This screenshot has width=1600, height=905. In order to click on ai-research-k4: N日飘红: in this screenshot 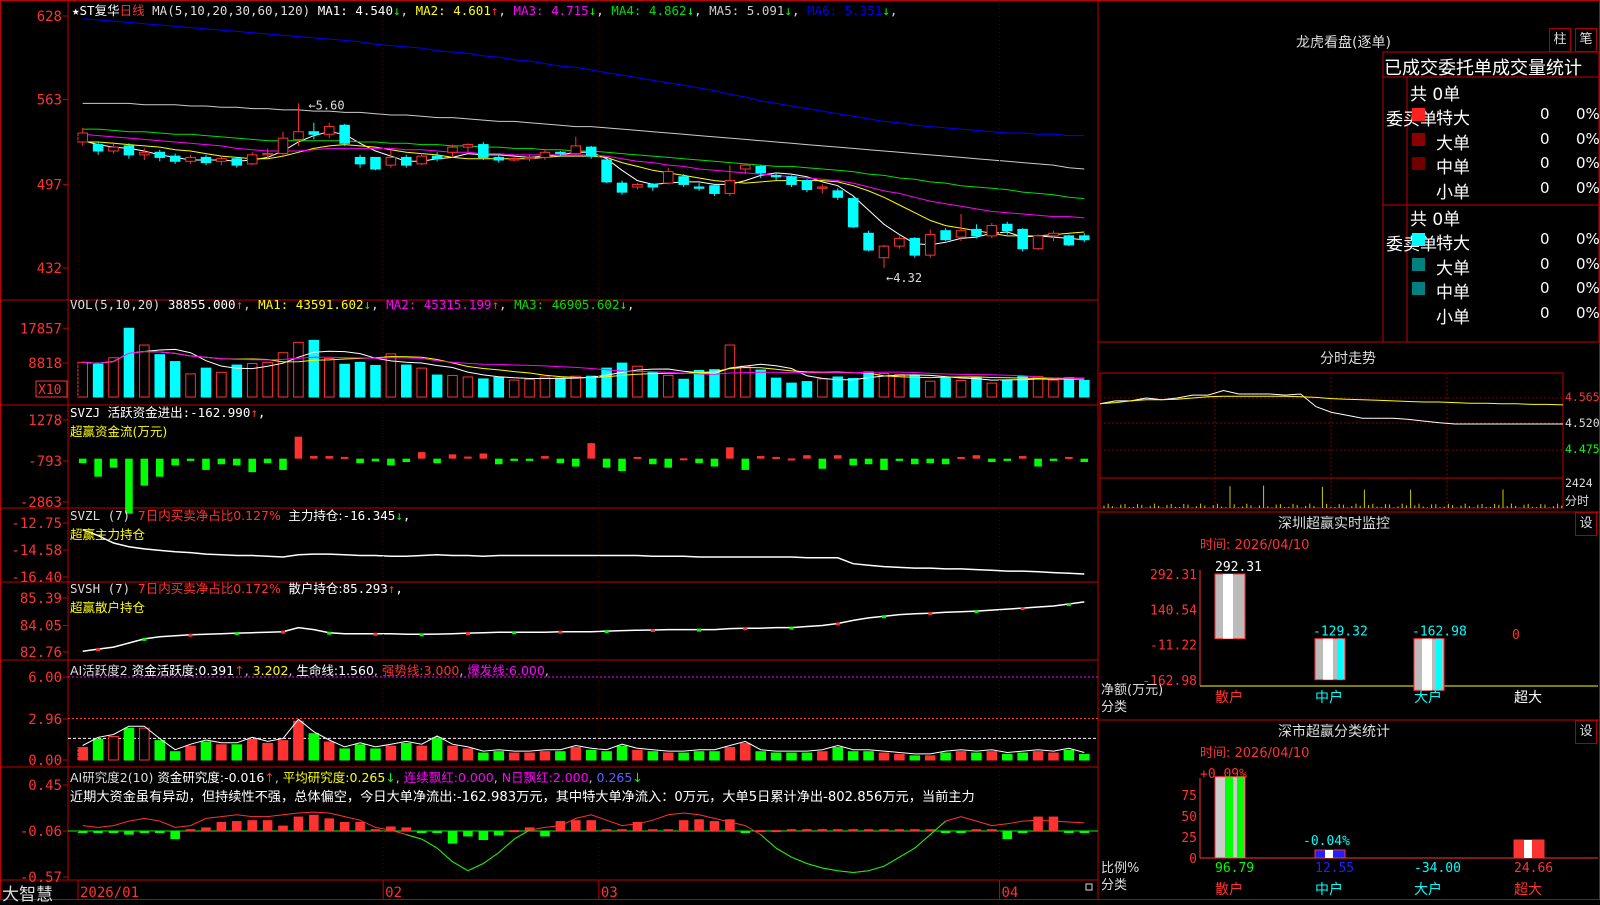, I will do `click(527, 777)`.